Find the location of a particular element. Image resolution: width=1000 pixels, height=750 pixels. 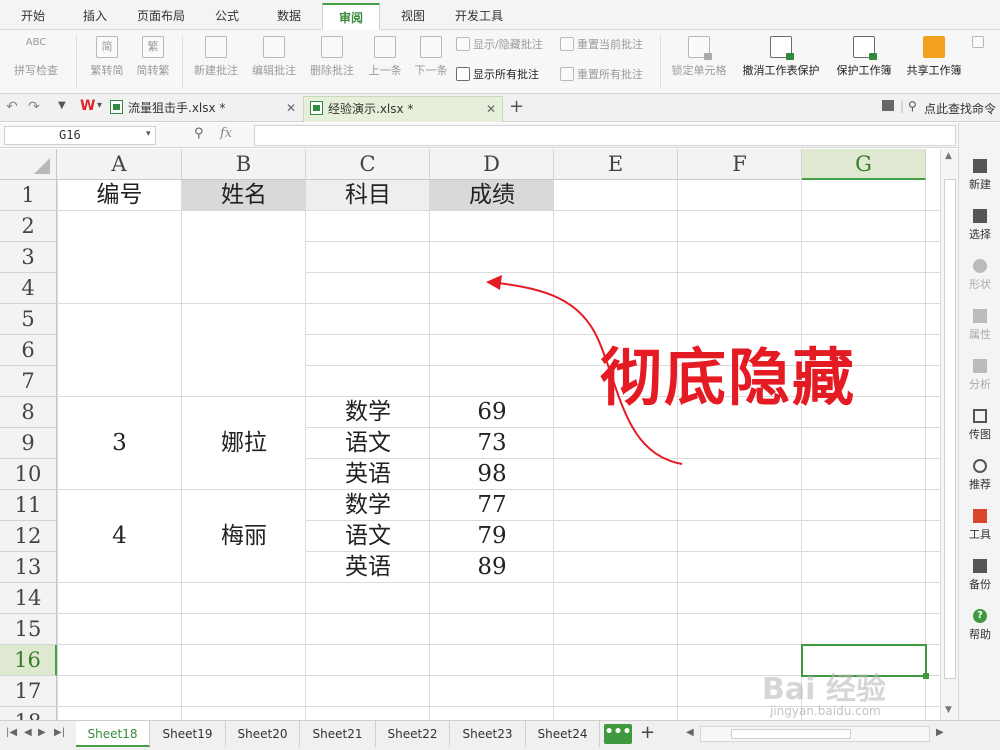

share-workbook-label: 共享工作簿 is located at coordinates (934, 70).